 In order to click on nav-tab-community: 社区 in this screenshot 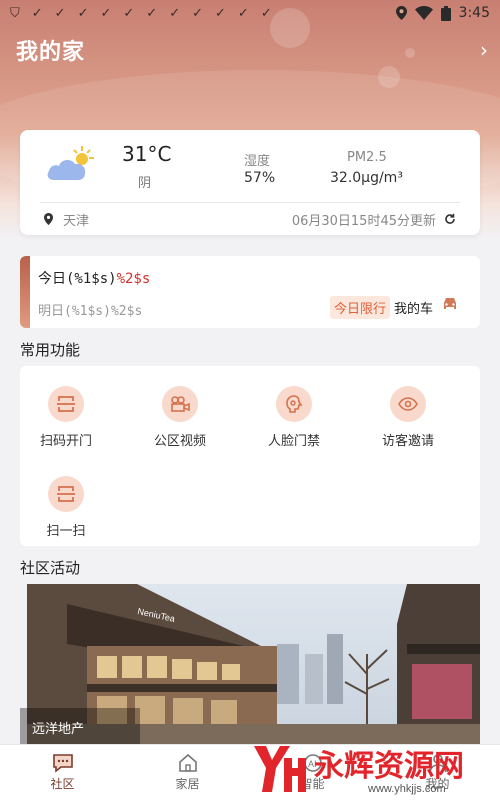, I will do `click(62, 772)`.